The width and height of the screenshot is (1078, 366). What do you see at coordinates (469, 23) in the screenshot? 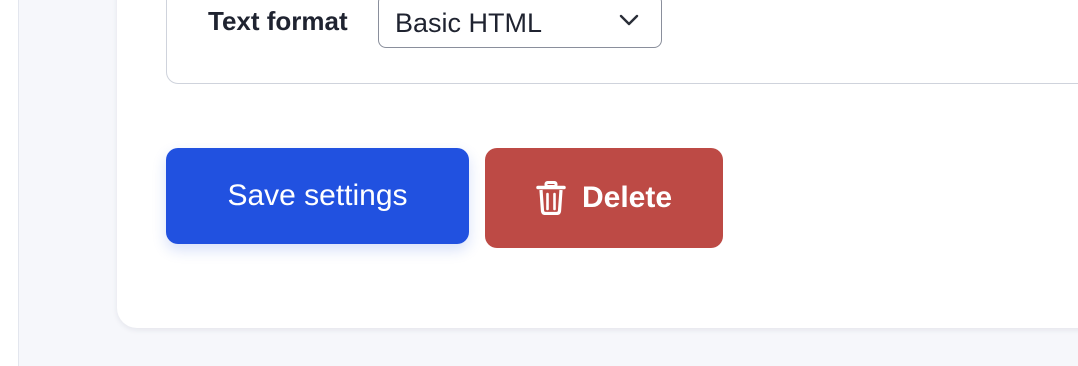
I see `text-format-selected-value: Basic HTML` at bounding box center [469, 23].